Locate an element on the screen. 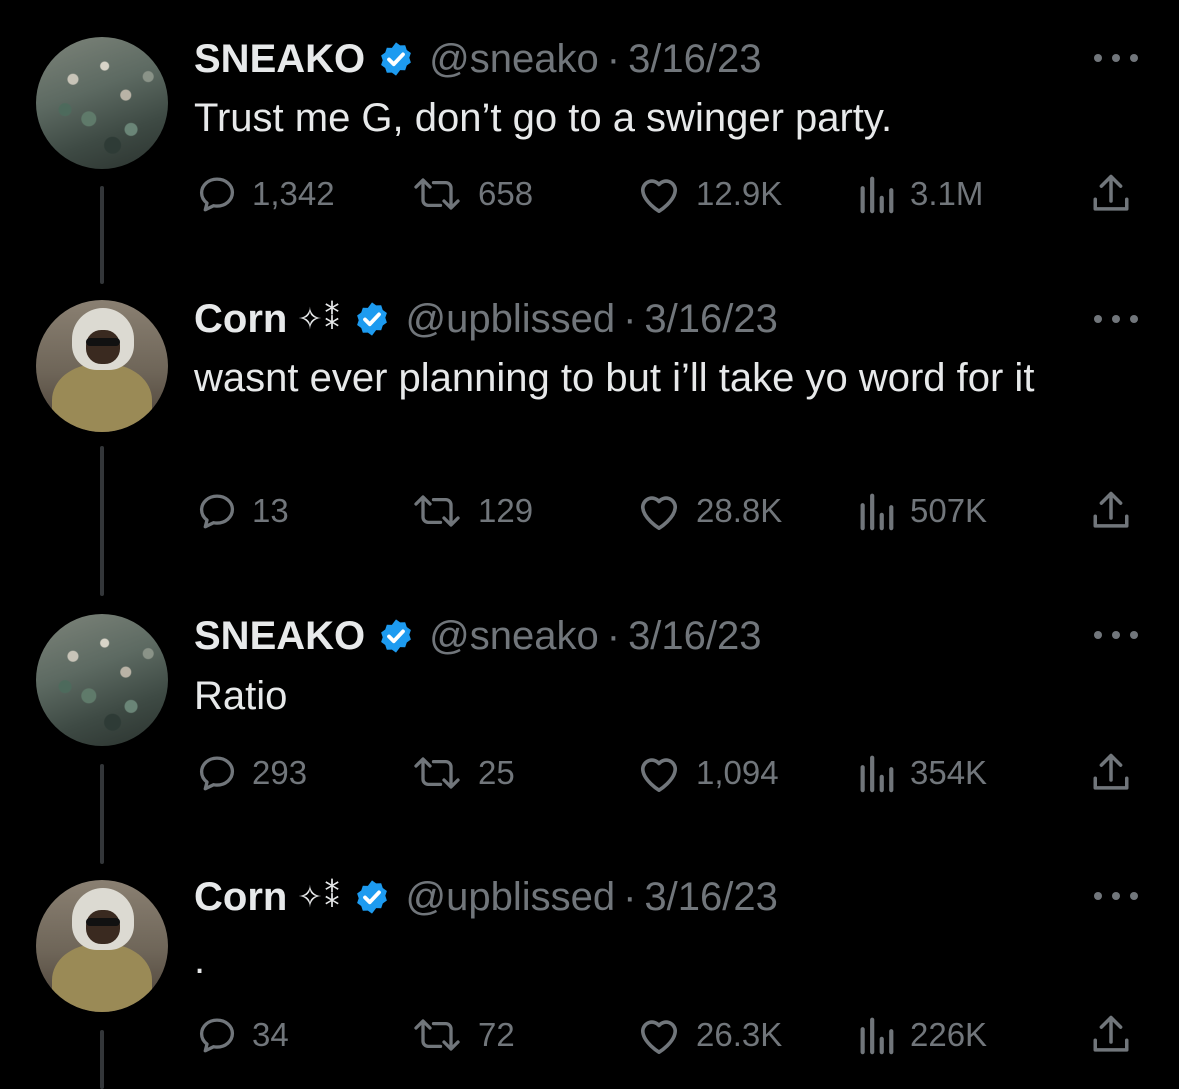  retweet-button: 129 is located at coordinates (471, 511).